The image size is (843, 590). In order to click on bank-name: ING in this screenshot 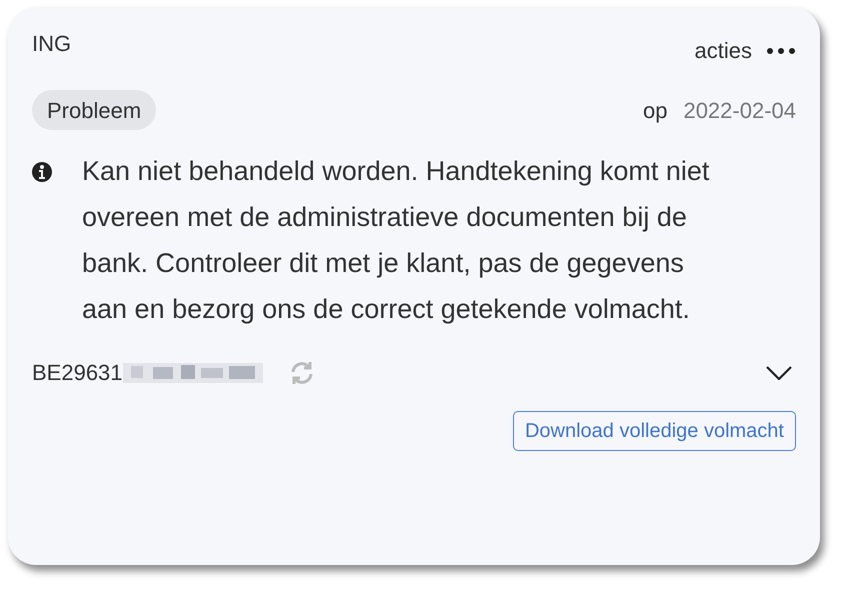, I will do `click(52, 44)`.